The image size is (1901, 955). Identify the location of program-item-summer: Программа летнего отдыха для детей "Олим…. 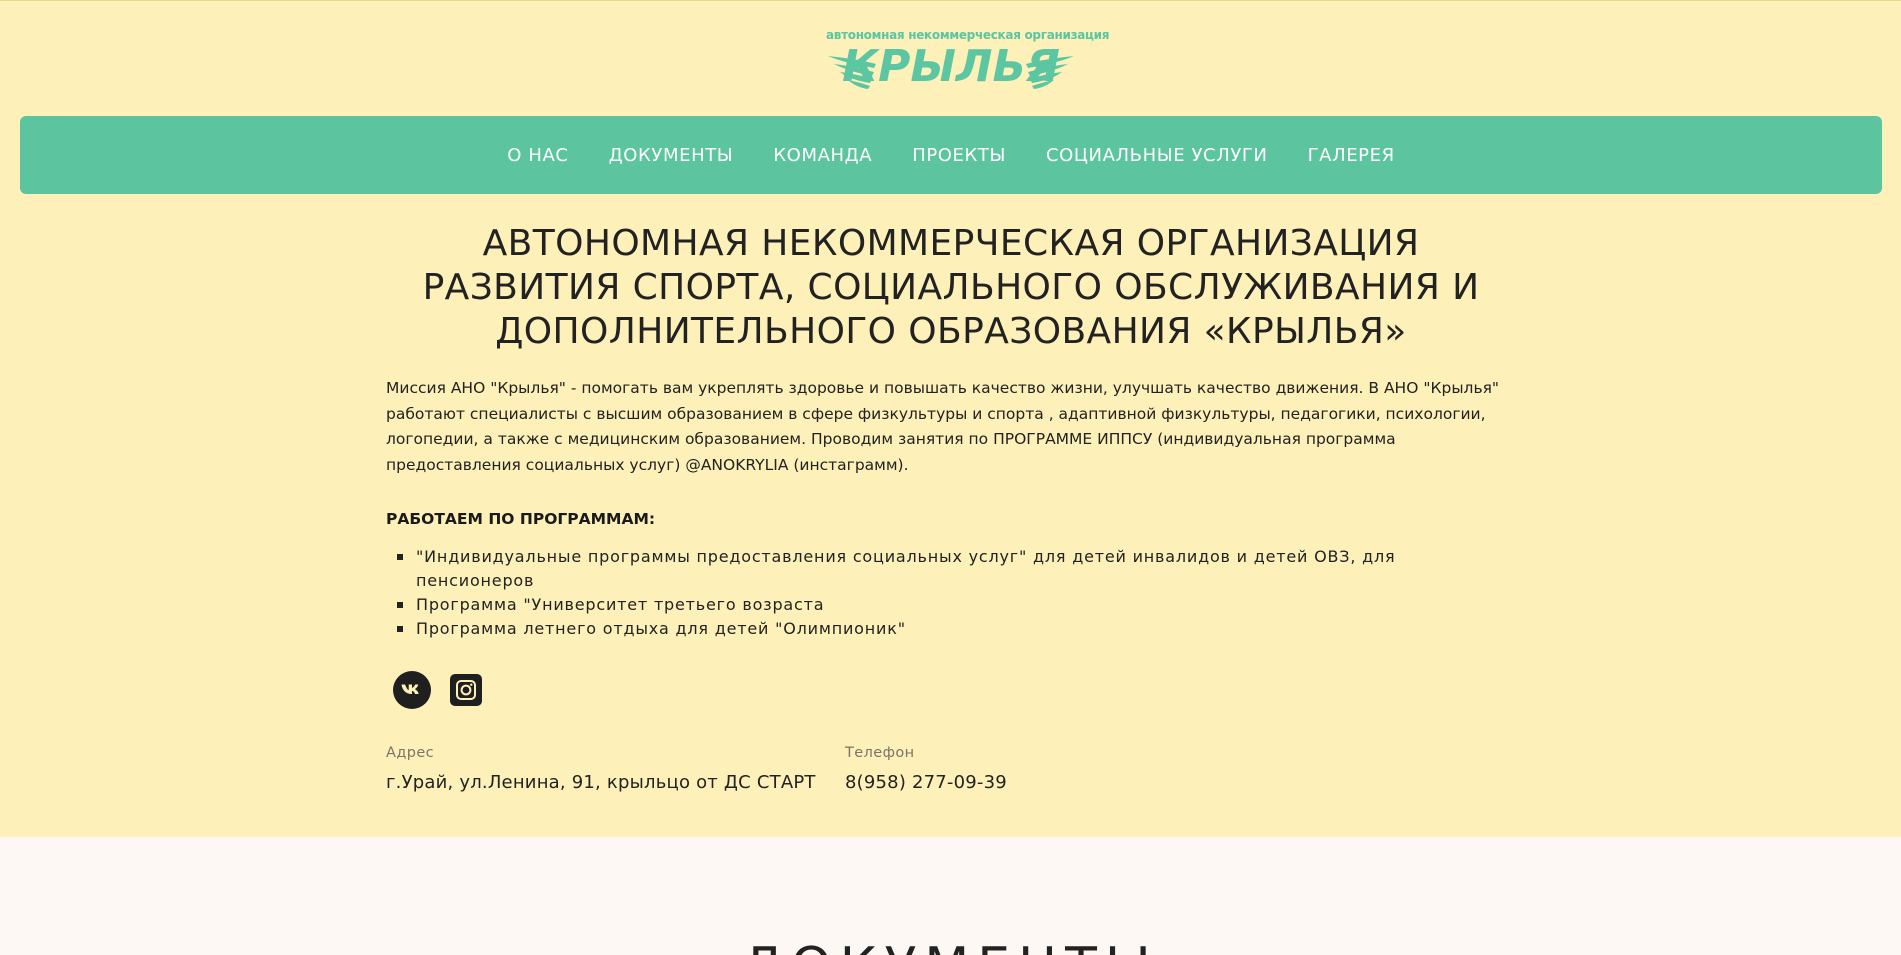
(936, 629).